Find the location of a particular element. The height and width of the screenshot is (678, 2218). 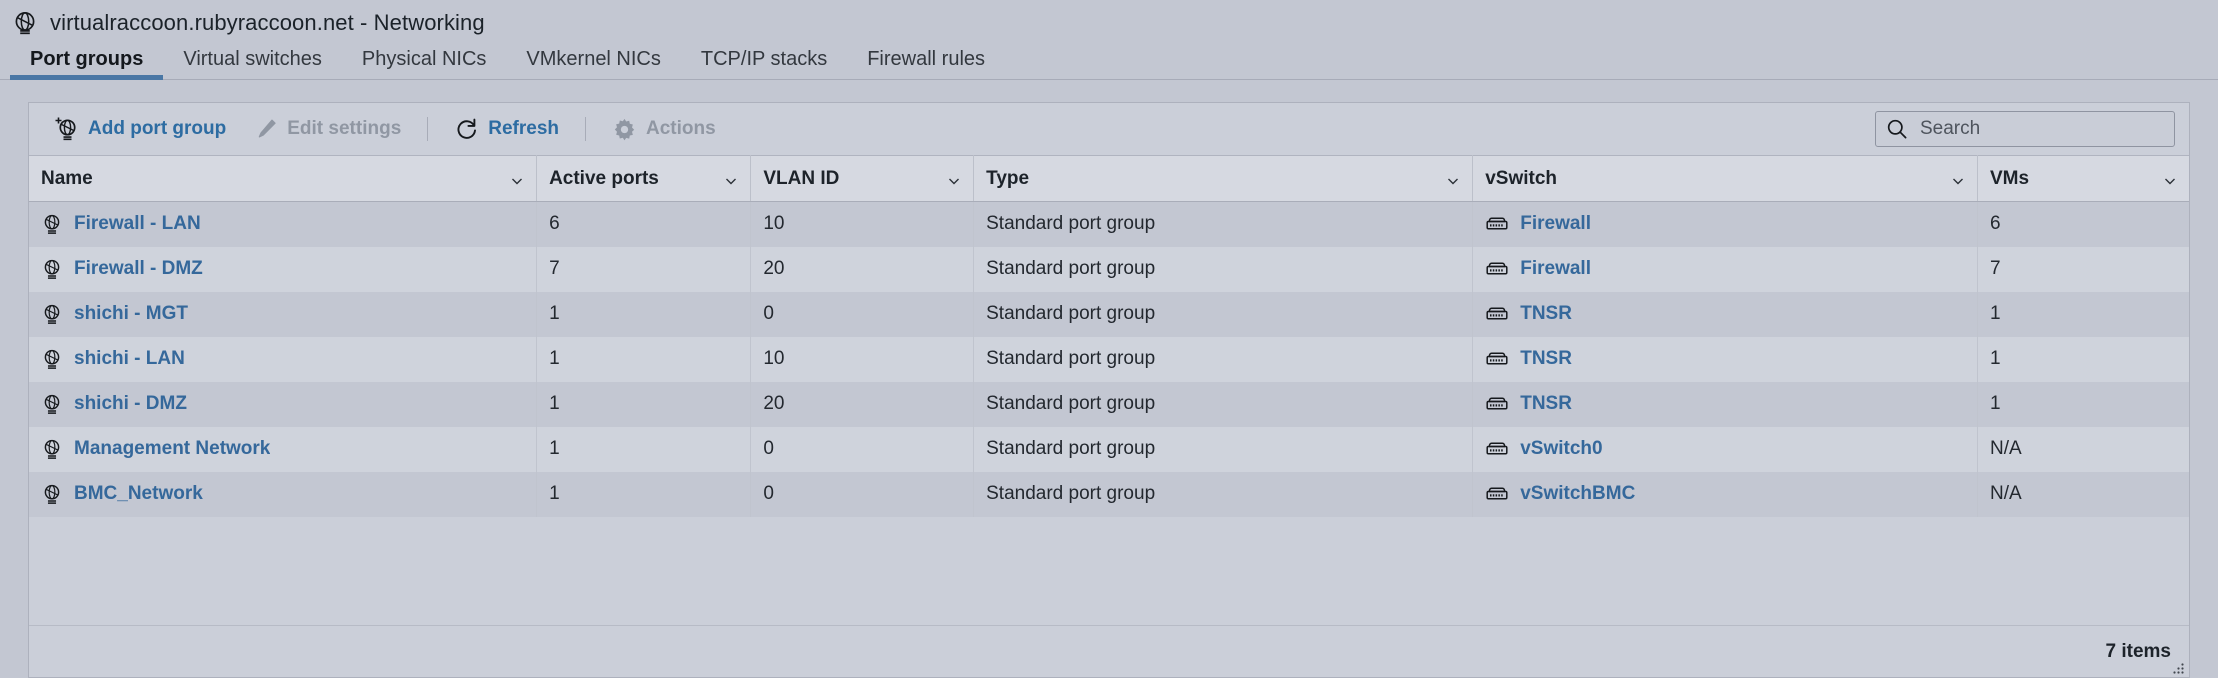

cell-name: shichi - DMZ is located at coordinates (283, 404).